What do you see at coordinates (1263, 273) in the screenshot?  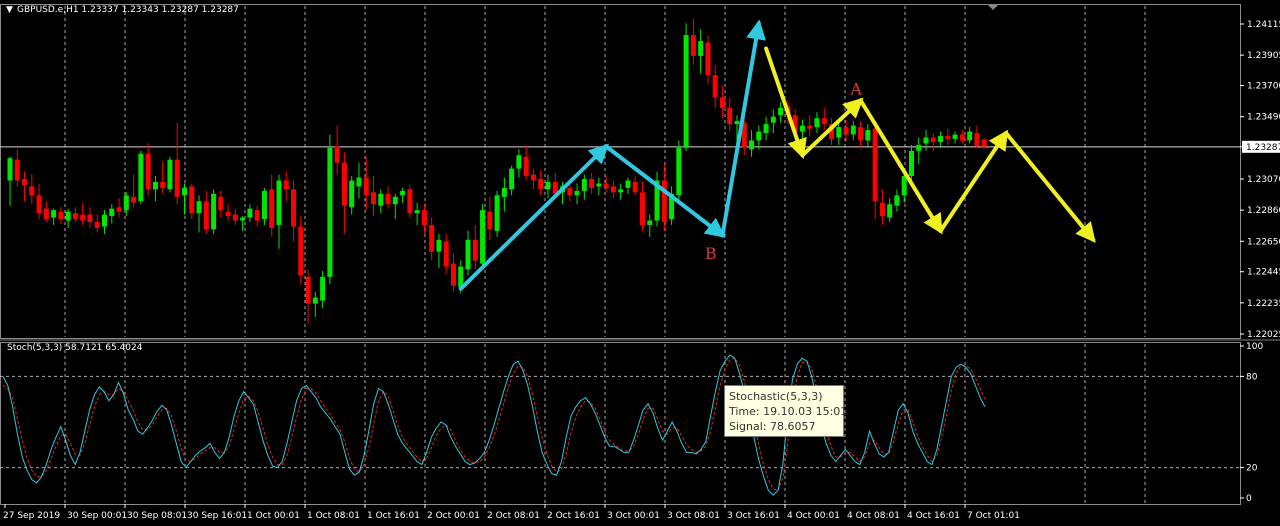 I see `y-tick-label: 1.22445` at bounding box center [1263, 273].